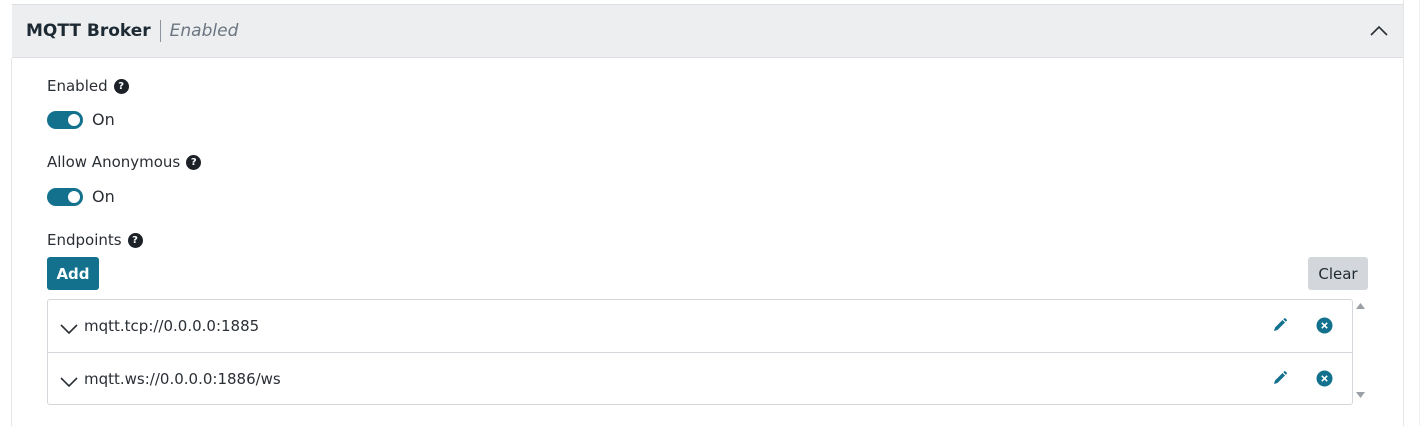 The height and width of the screenshot is (426, 1421). I want to click on panel-title-separator, so click(160, 31).